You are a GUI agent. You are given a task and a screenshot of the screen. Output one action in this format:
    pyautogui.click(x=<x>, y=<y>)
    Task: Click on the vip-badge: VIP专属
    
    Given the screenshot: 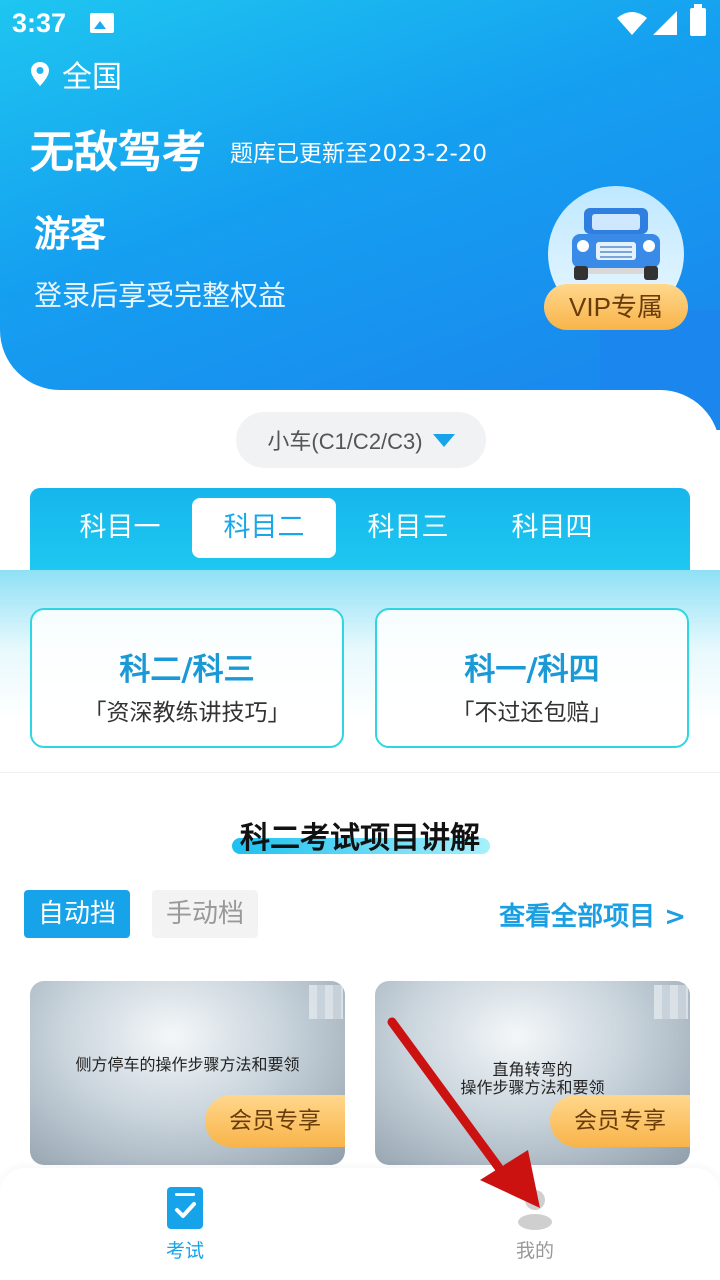 What is the action you would take?
    pyautogui.click(x=616, y=307)
    